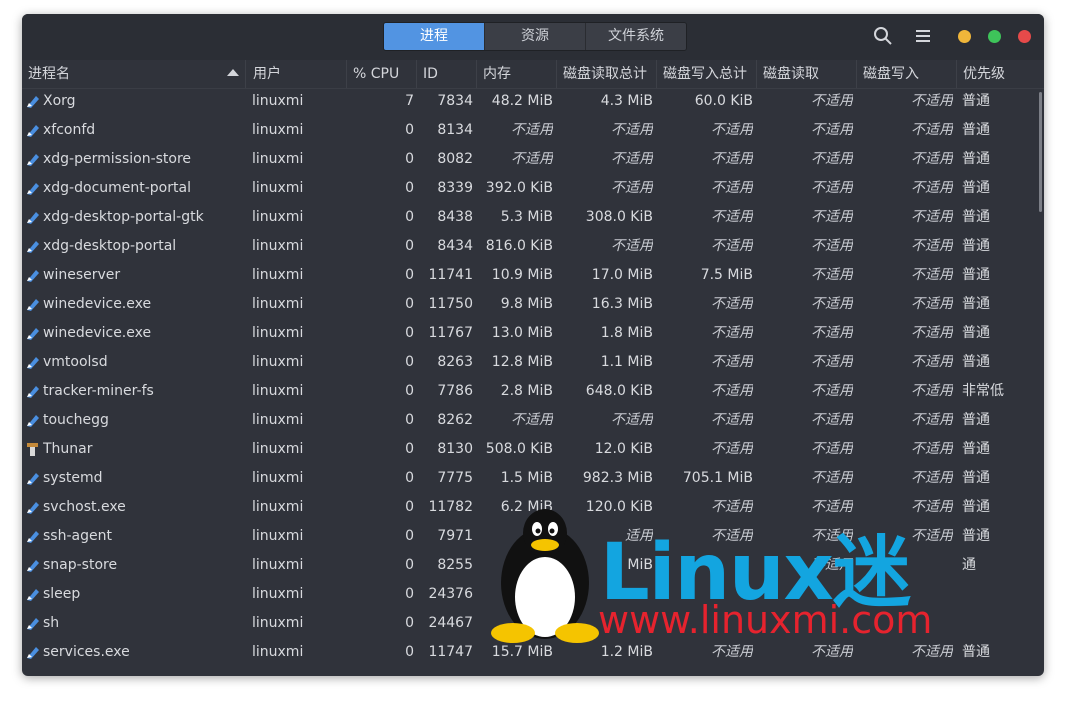 The height and width of the screenshot is (707, 1067). I want to click on process-disk-read-total: 1.2 MiB, so click(626, 652).